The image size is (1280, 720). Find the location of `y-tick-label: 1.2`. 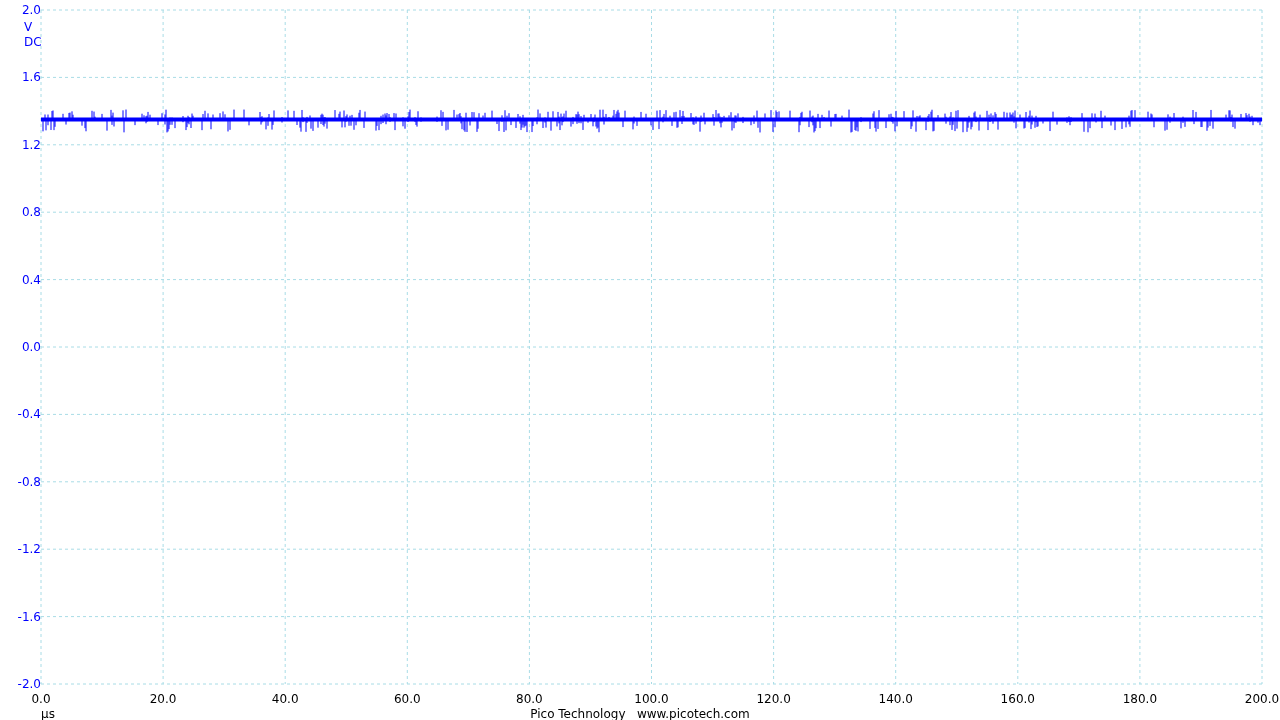

y-tick-label: 1.2 is located at coordinates (31, 144).